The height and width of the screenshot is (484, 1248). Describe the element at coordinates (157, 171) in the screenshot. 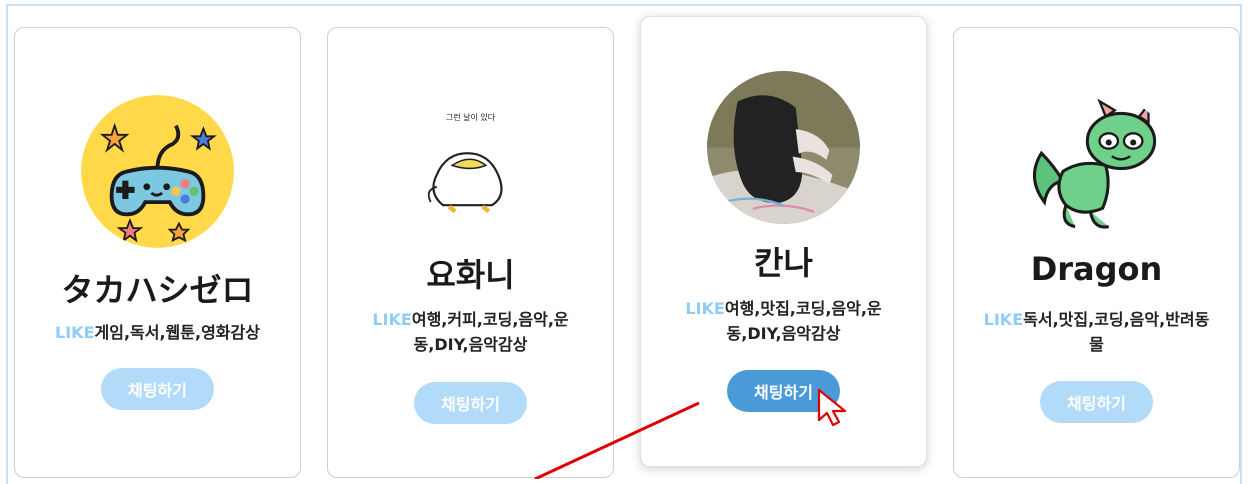

I see `game-controller-icon` at that location.